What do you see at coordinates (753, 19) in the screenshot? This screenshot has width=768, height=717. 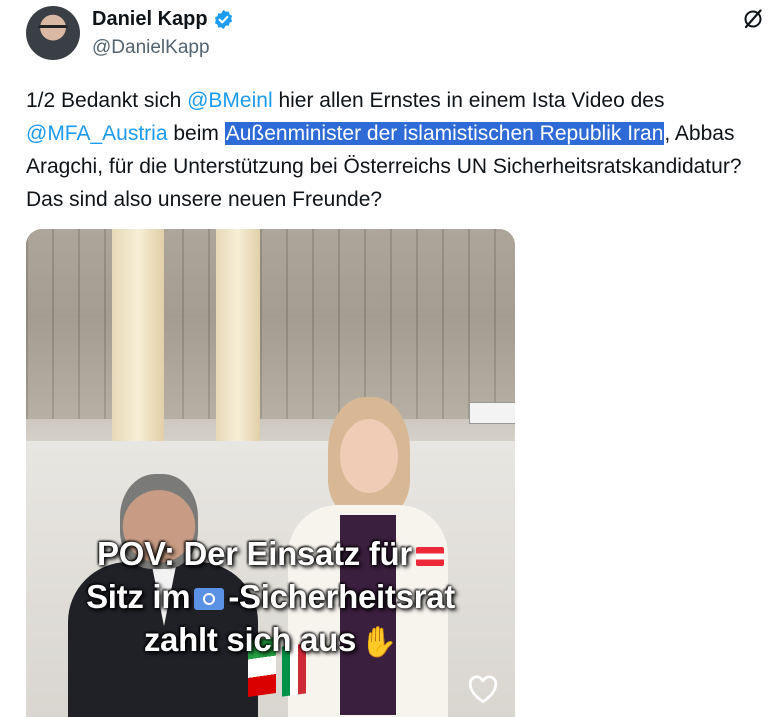 I see `grok-icon` at bounding box center [753, 19].